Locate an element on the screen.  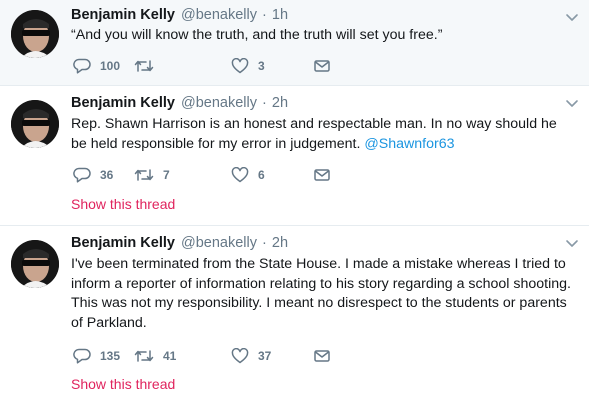
like-button: 37 is located at coordinates (251, 356).